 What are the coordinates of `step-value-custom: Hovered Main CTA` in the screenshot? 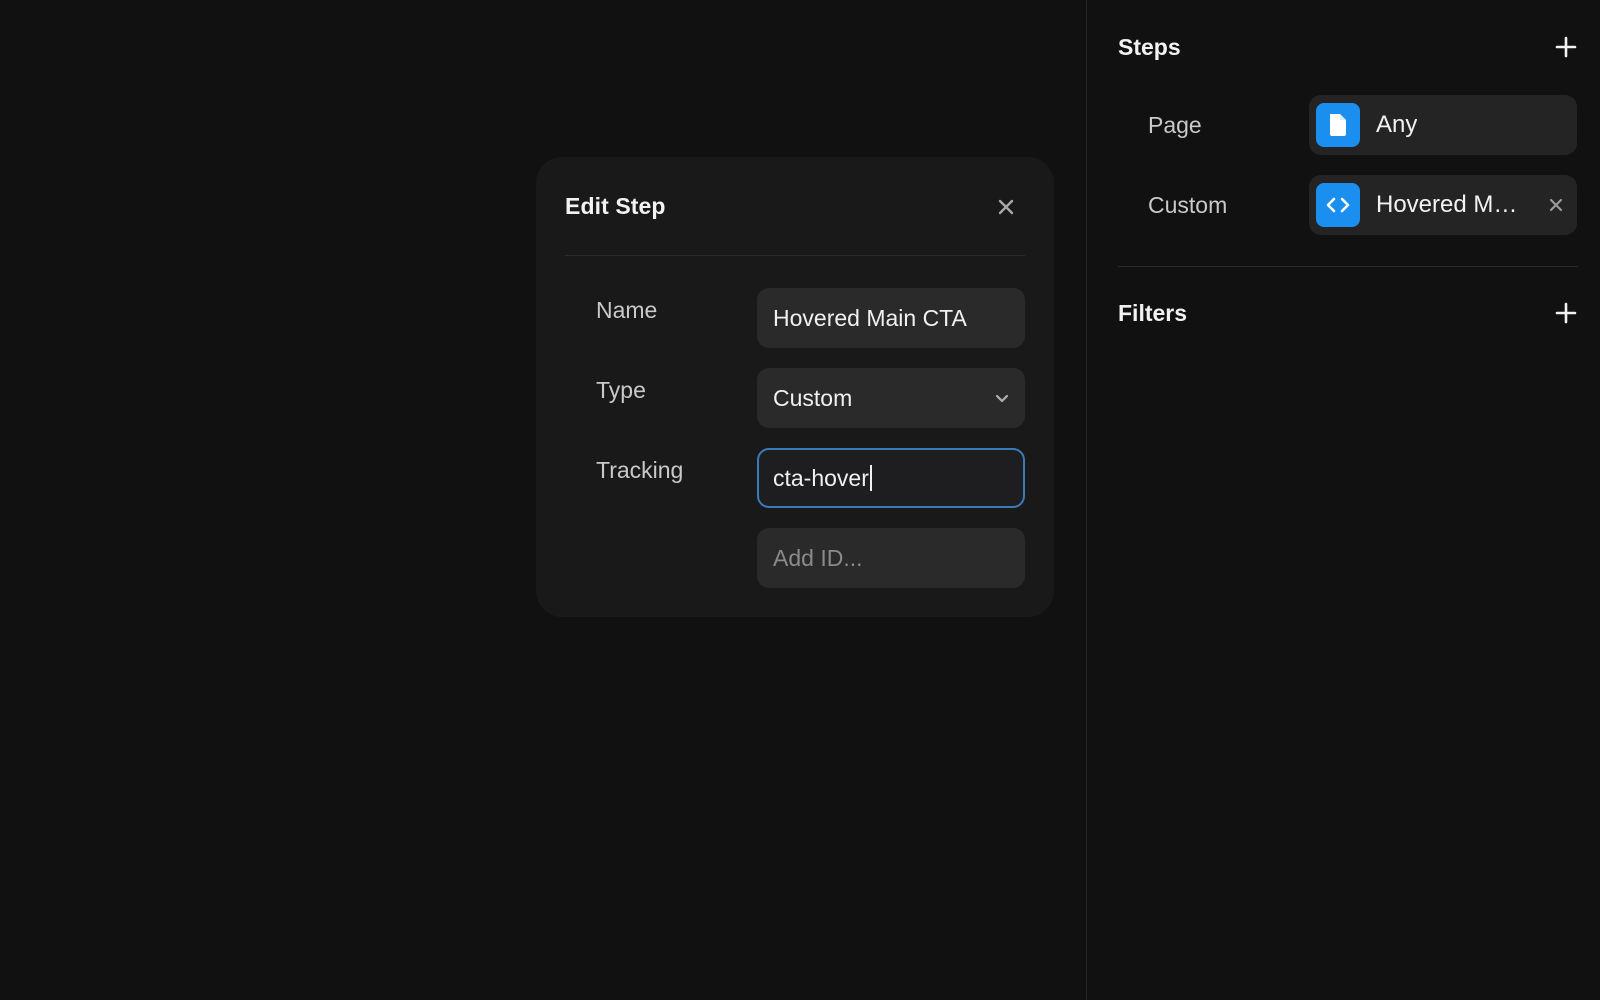 It's located at (1451, 204).